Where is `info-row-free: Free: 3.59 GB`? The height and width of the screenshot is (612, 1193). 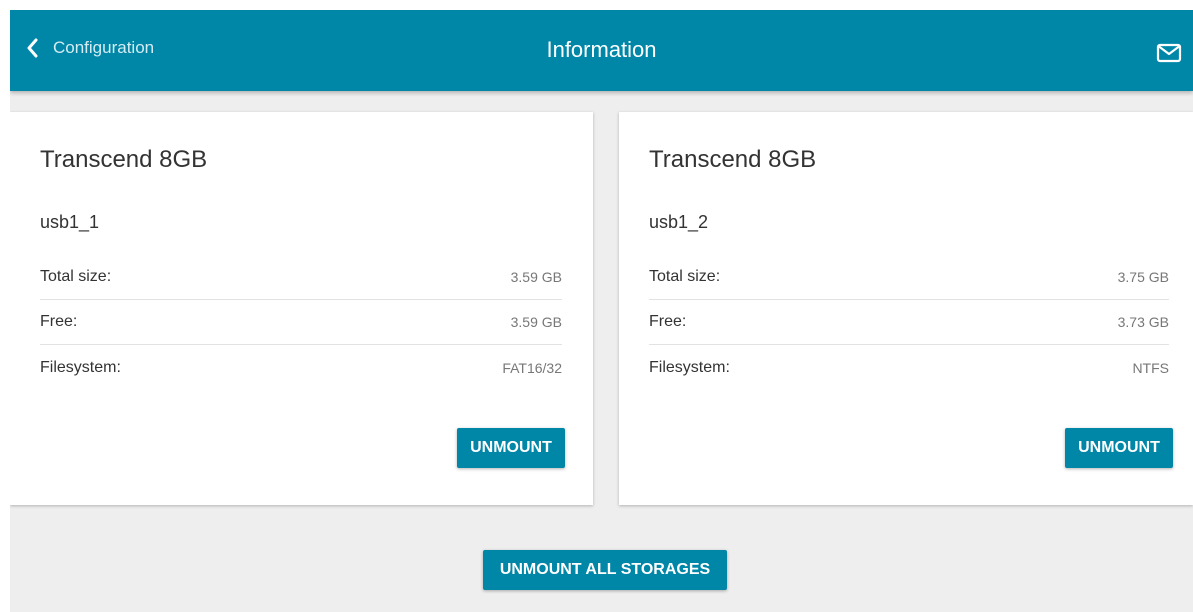
info-row-free: Free: 3.59 GB is located at coordinates (301, 322).